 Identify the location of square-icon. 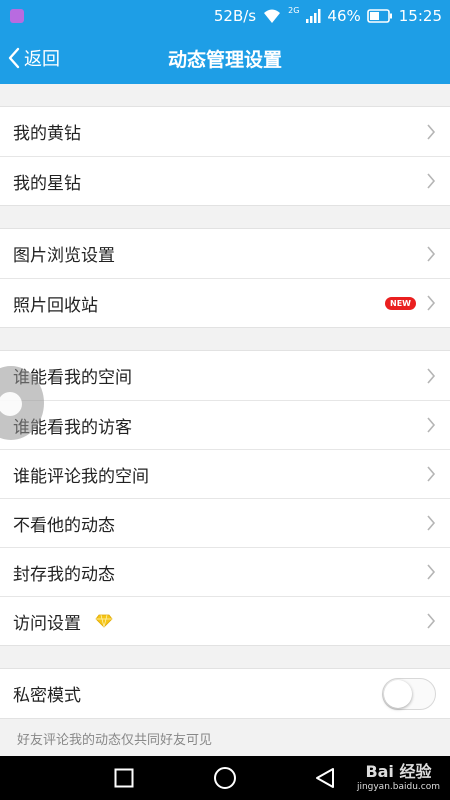
(124, 778).